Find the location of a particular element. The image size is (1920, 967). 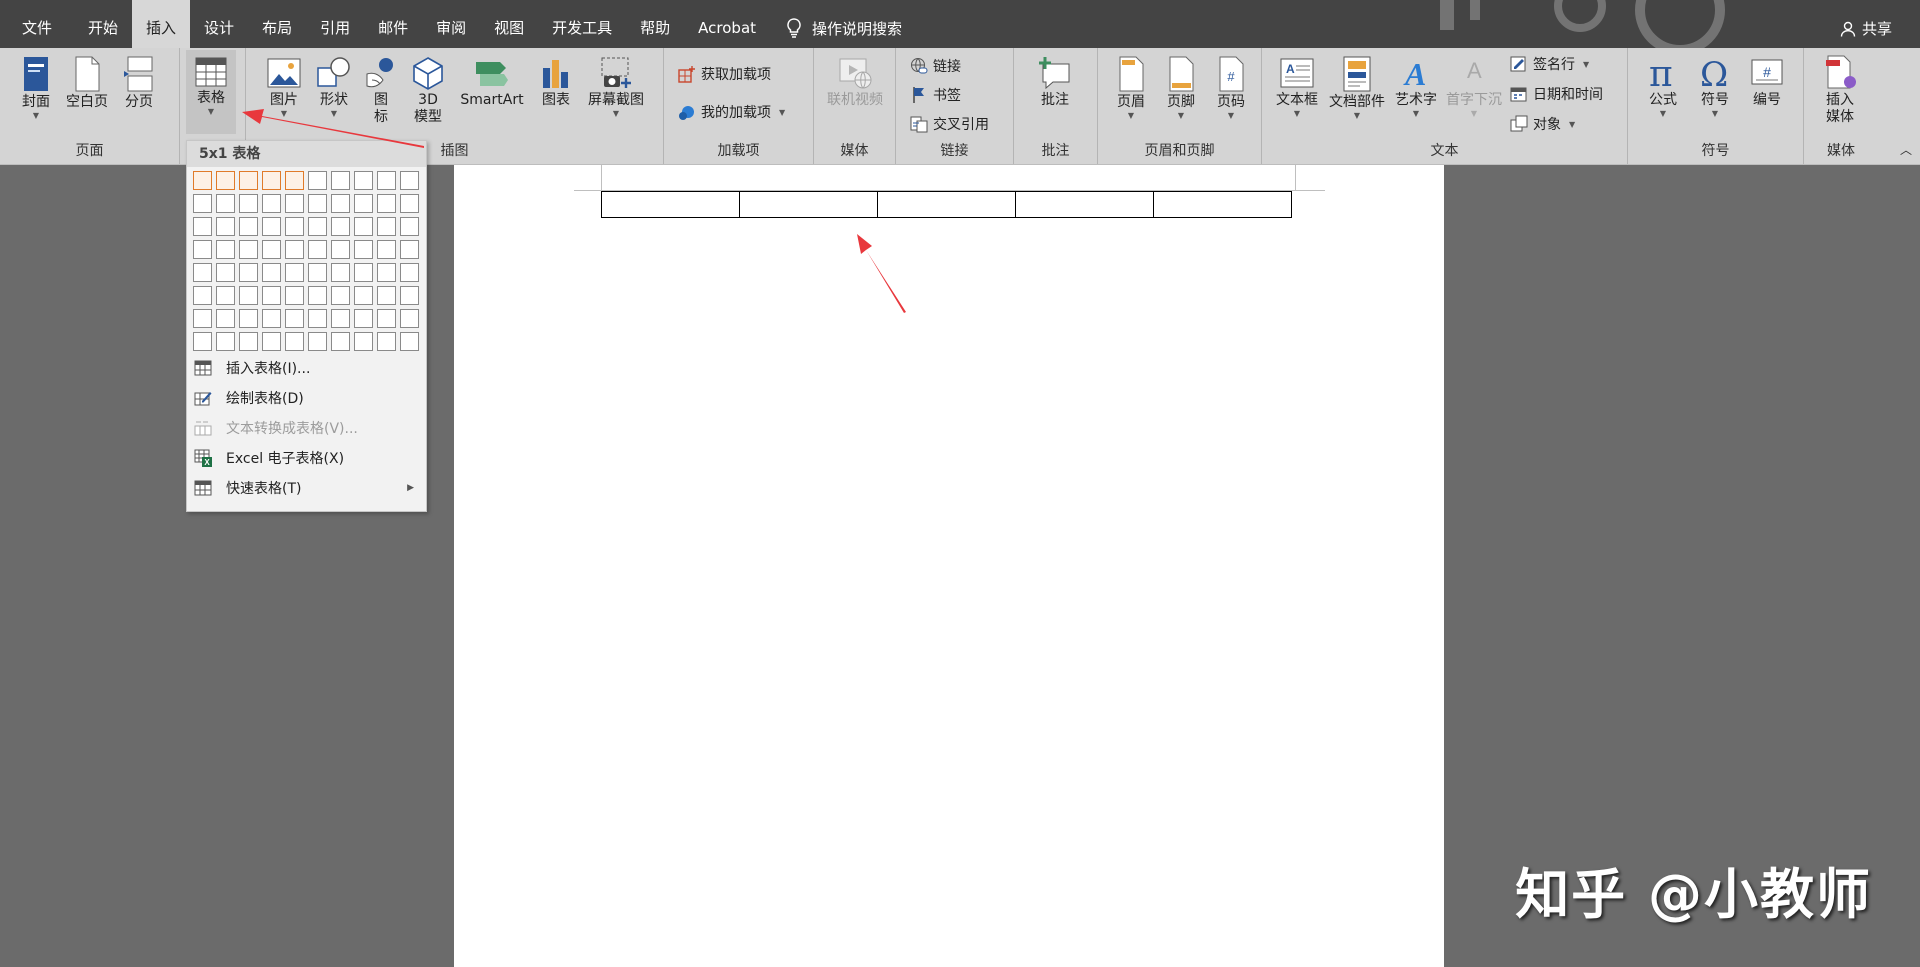

footer-button: 页脚 ▼ is located at coordinates (1181, 88).